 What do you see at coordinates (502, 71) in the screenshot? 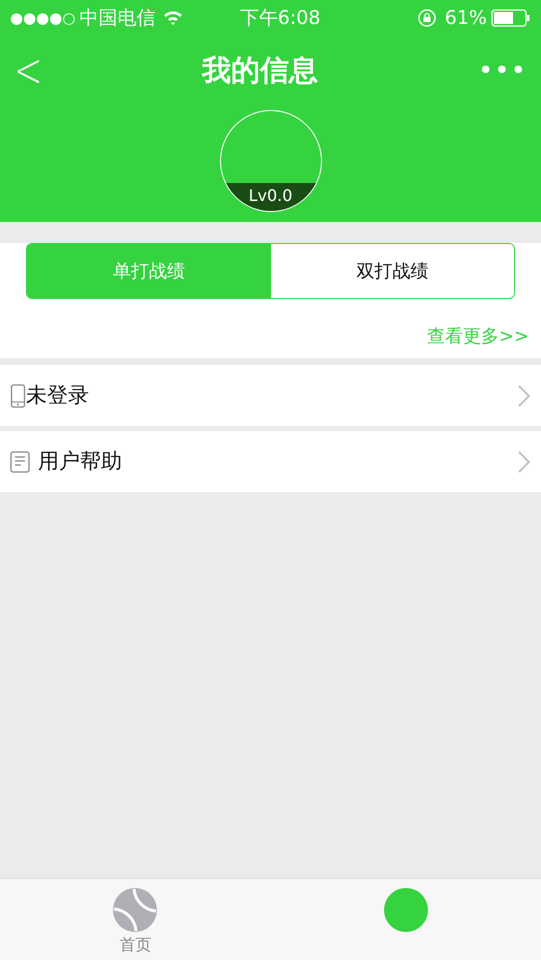
I see `more-button: •••` at bounding box center [502, 71].